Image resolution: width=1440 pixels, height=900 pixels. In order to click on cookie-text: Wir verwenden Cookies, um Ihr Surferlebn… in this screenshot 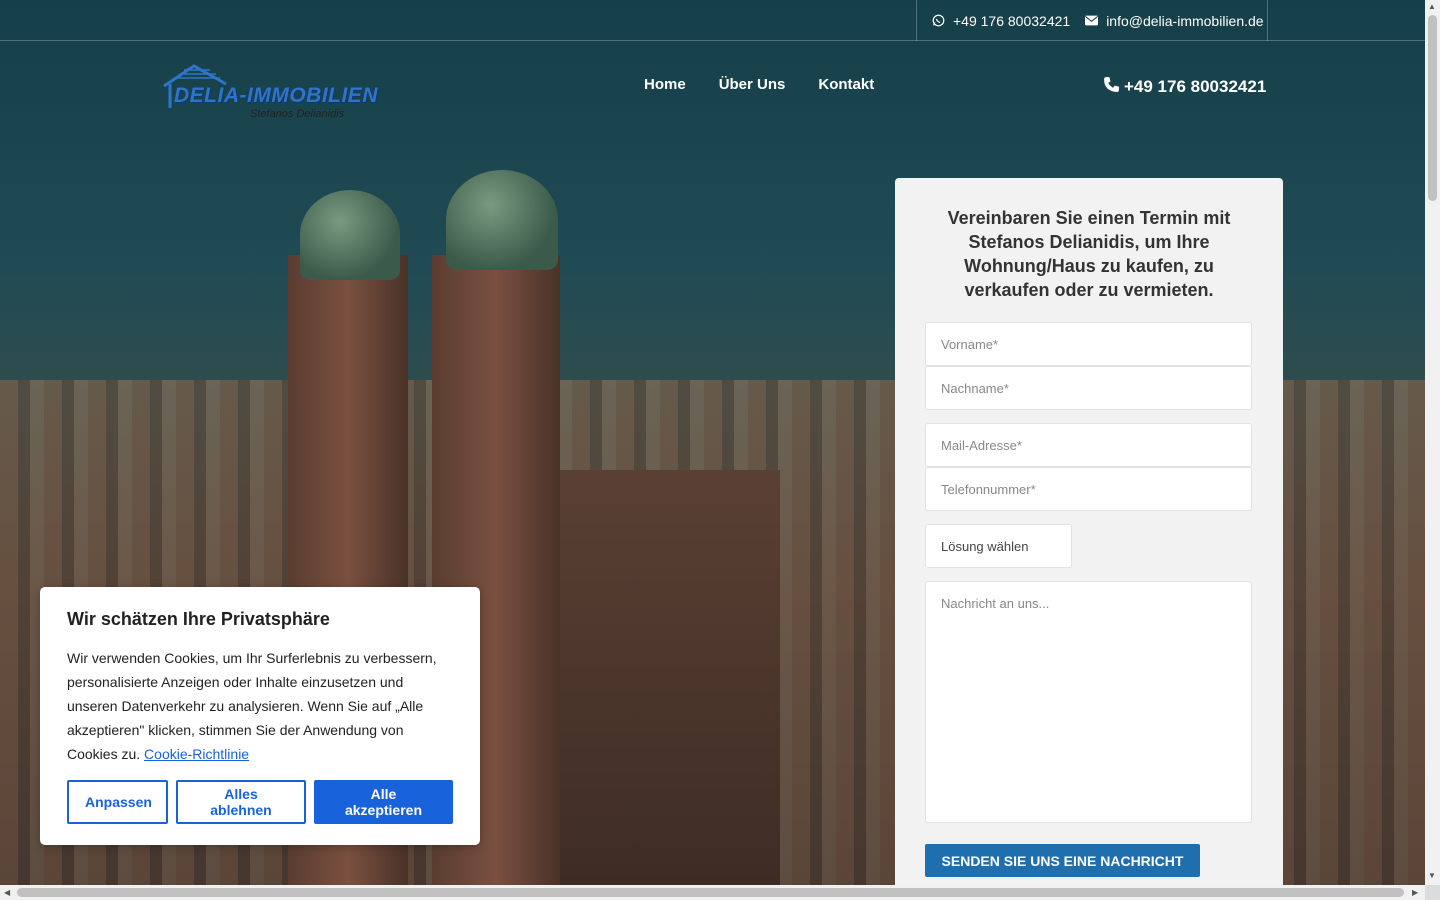, I will do `click(260, 706)`.